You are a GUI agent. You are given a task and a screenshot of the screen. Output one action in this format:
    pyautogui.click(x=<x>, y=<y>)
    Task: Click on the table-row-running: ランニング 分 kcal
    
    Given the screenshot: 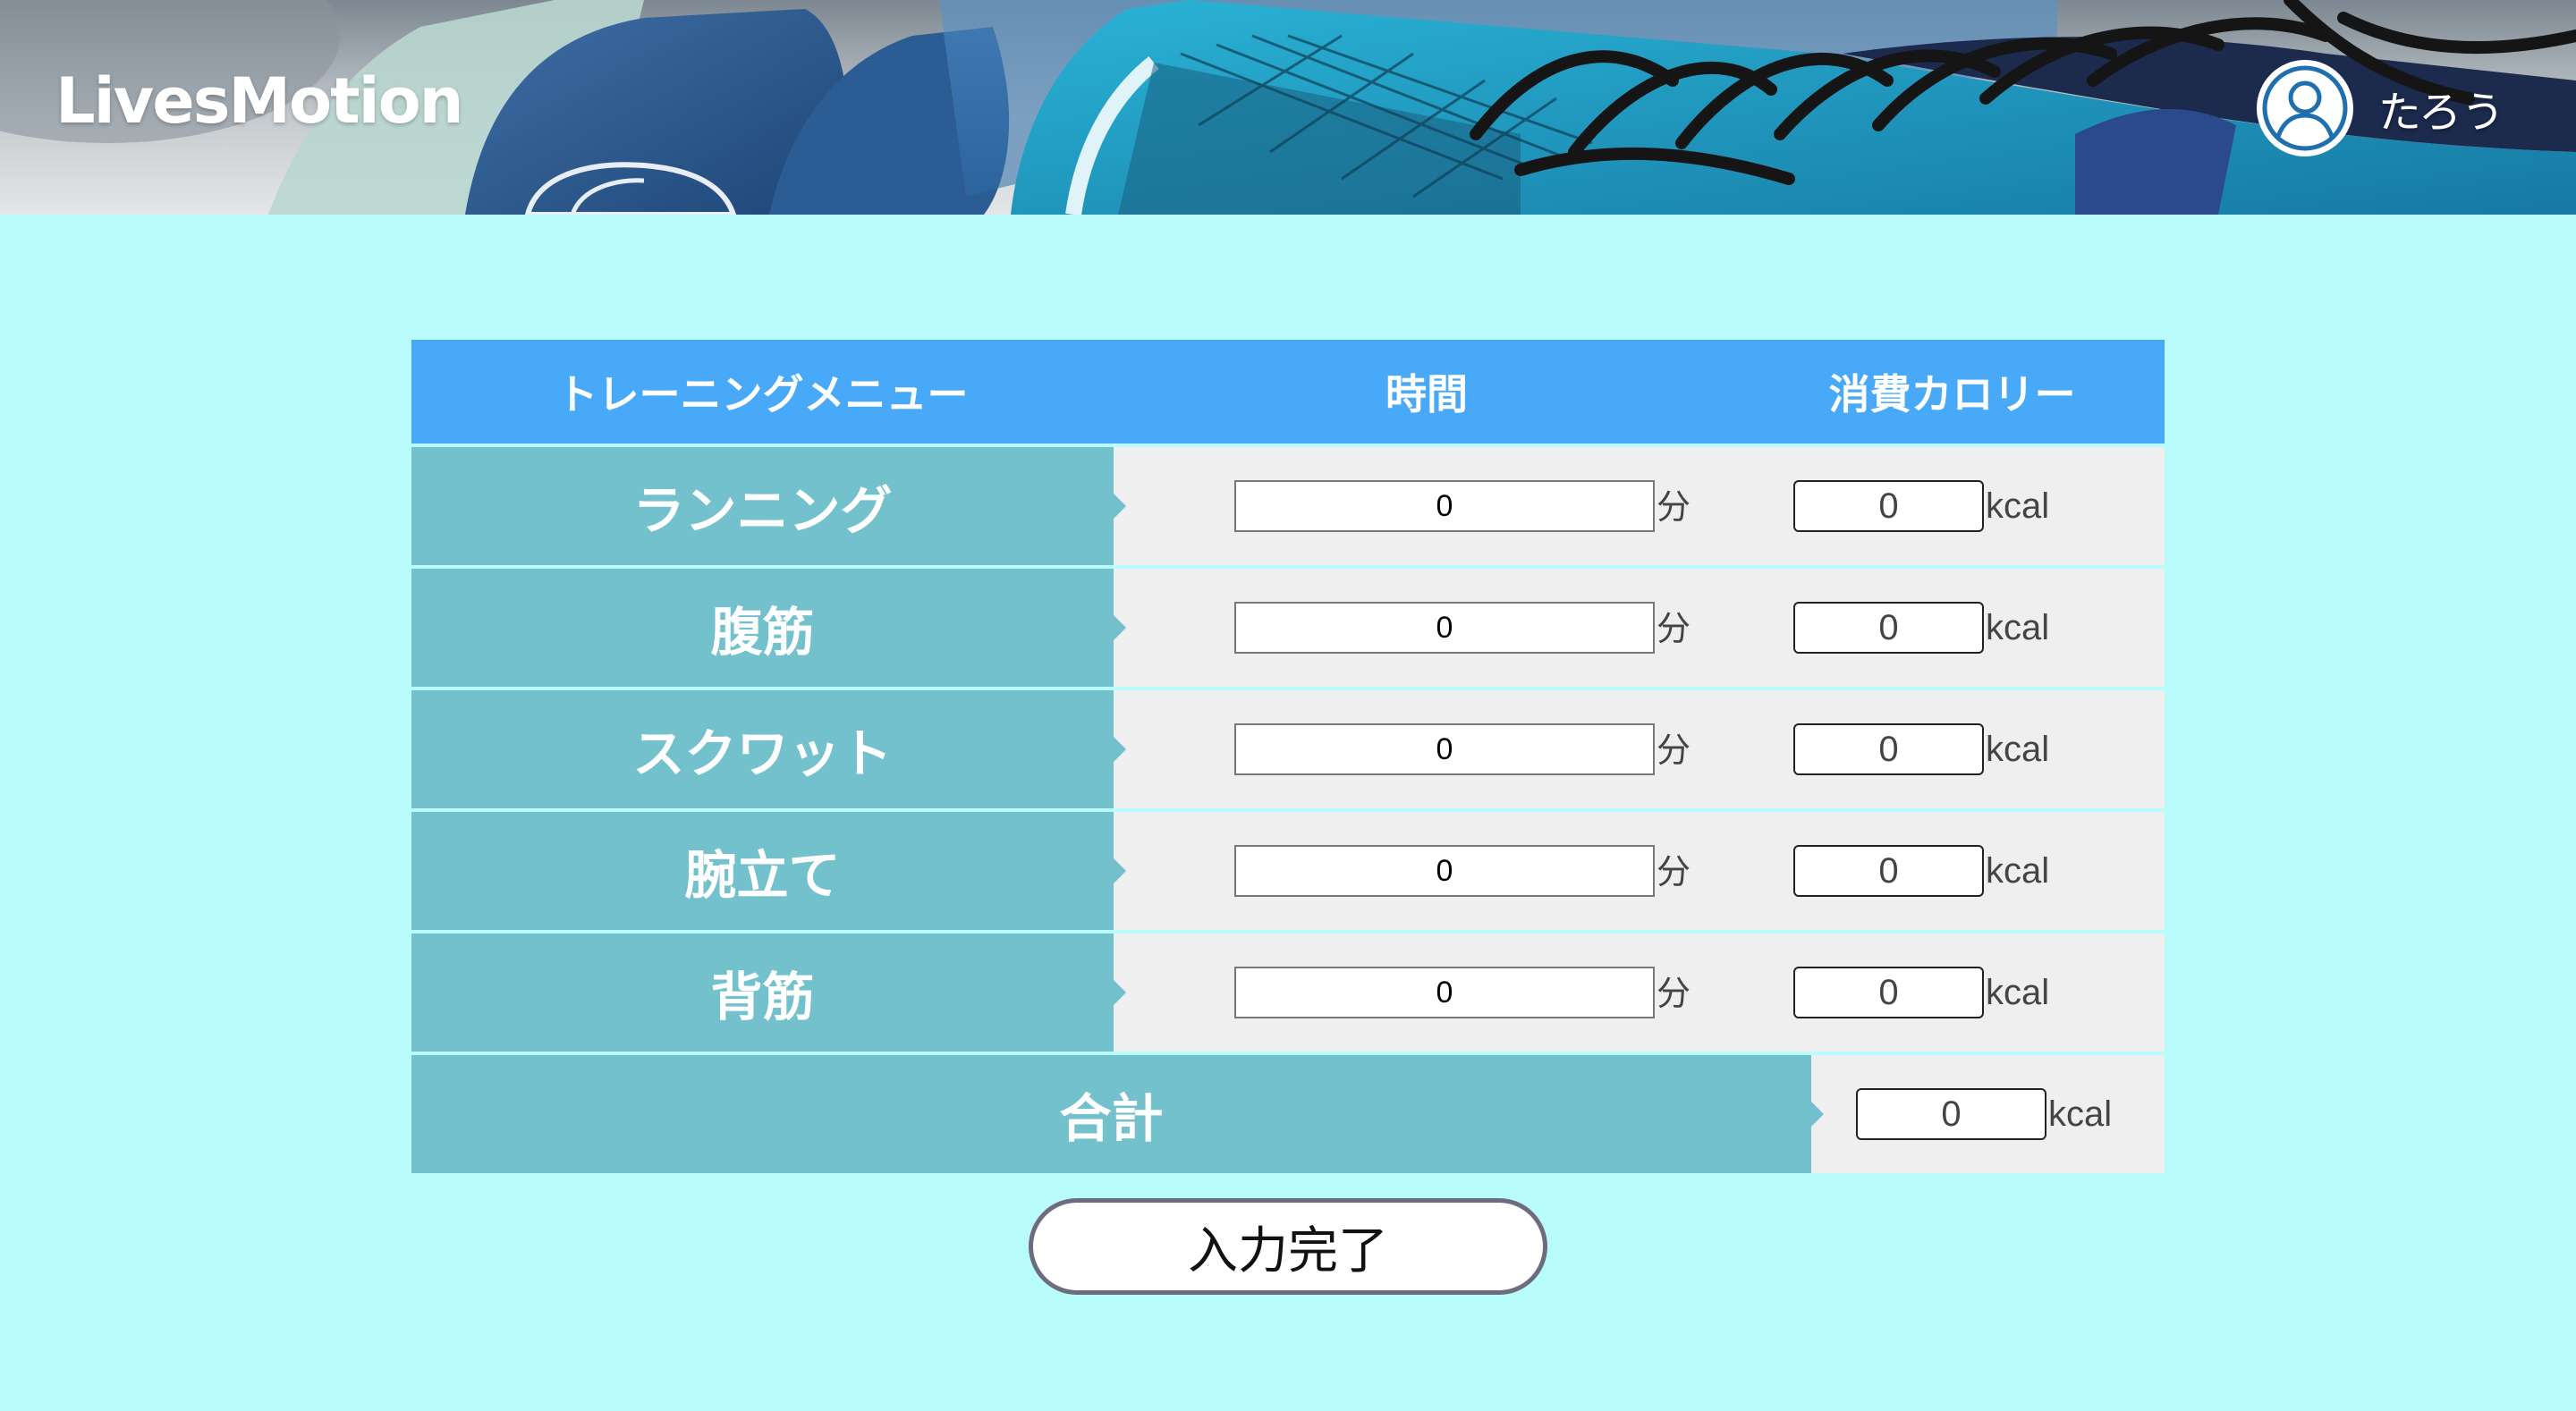 What is the action you would take?
    pyautogui.click(x=1288, y=506)
    